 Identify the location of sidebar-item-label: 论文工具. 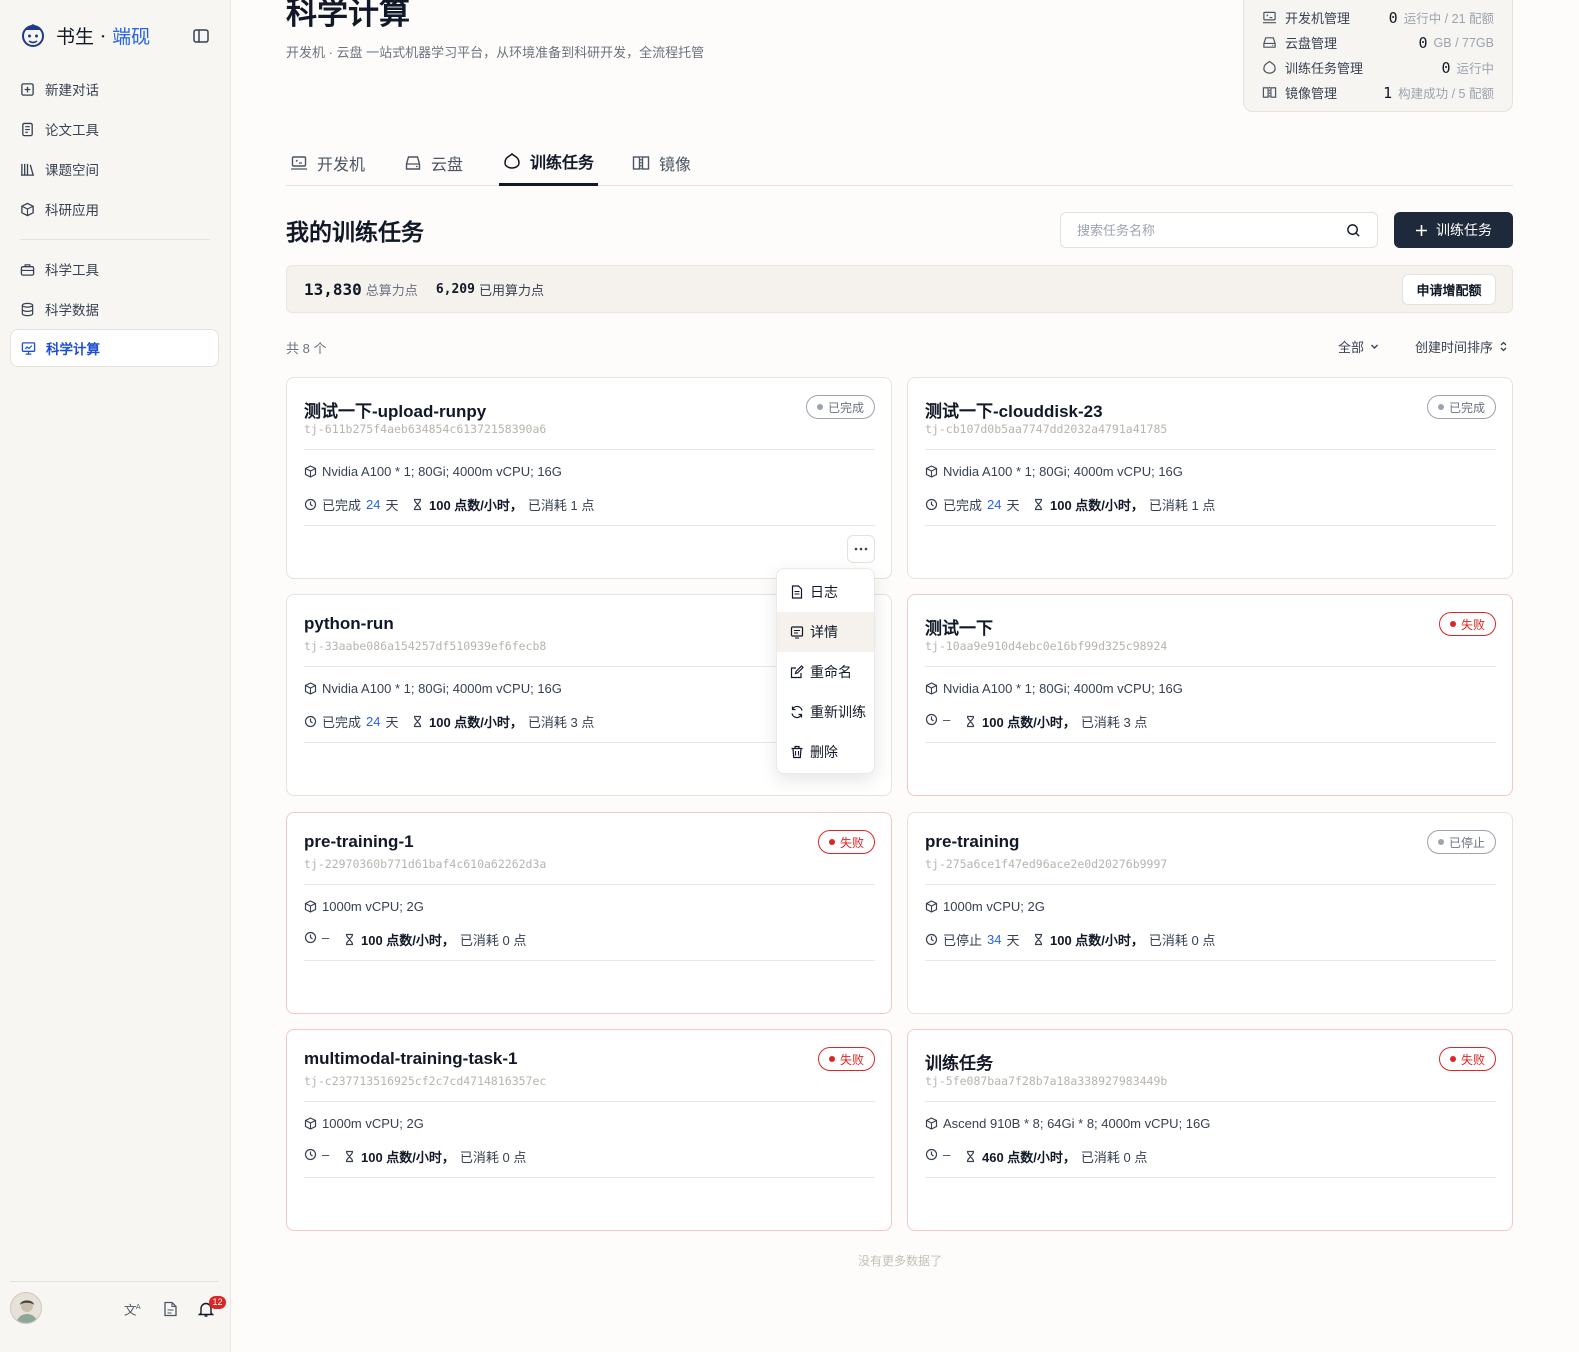
(72, 130).